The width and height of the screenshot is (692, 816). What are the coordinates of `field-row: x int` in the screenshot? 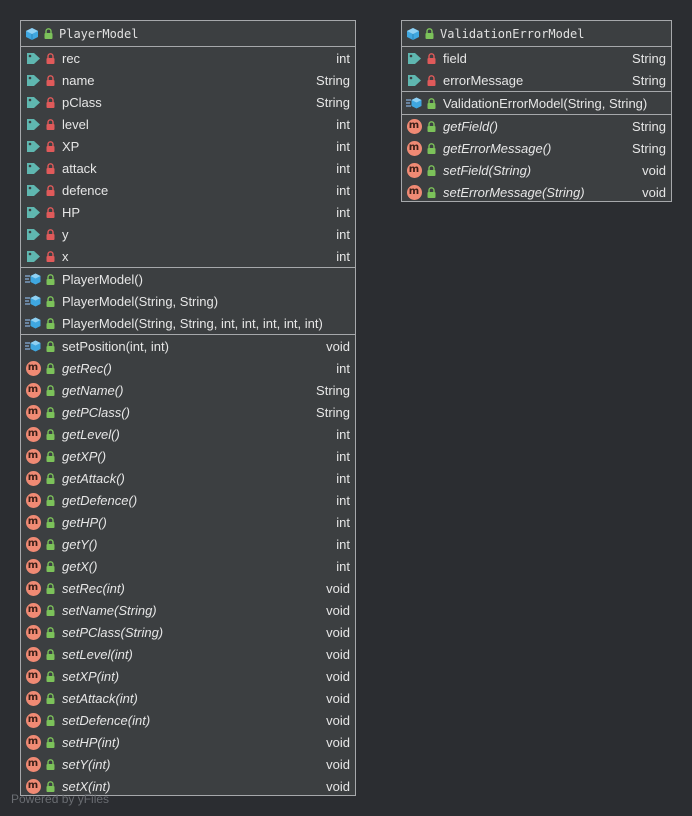 It's located at (188, 256).